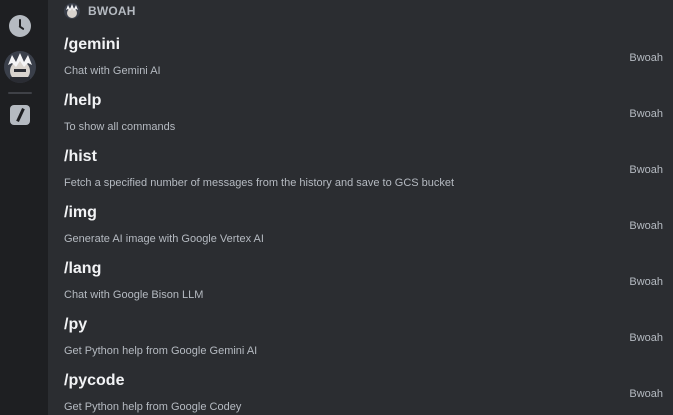 The image size is (673, 415). I want to click on command-name: /img, so click(80, 212).